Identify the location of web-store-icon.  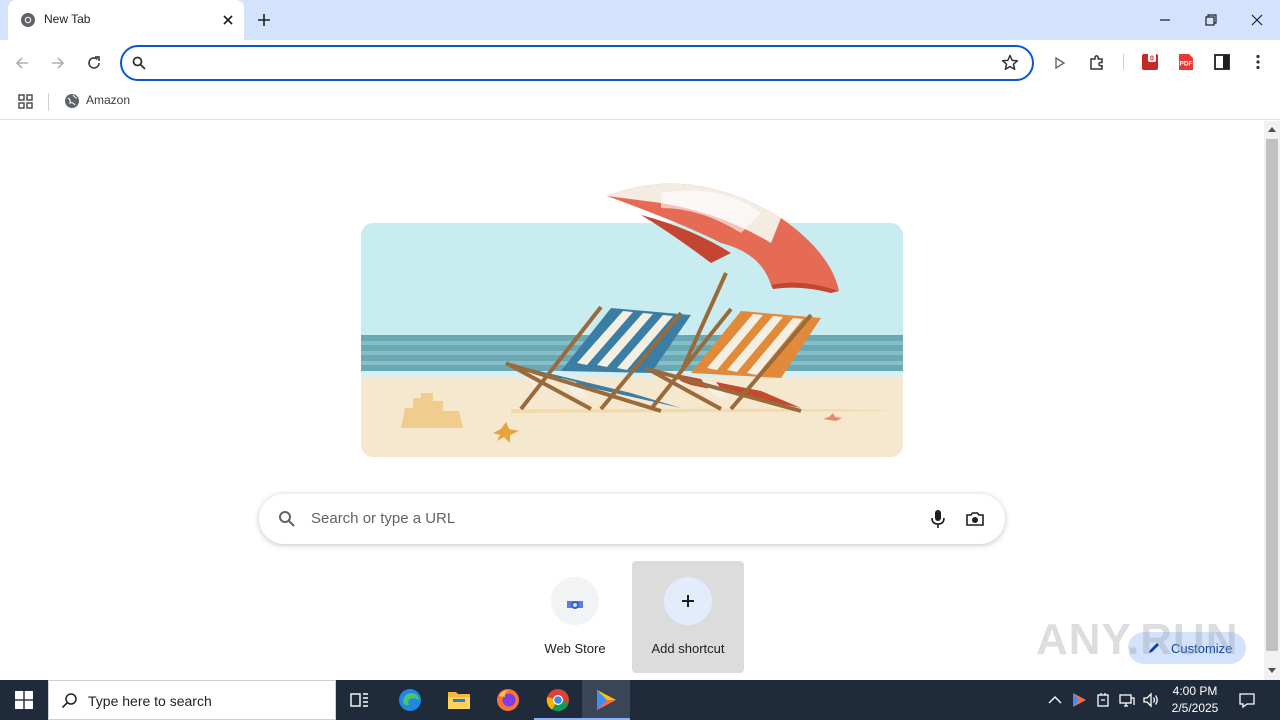
(575, 603).